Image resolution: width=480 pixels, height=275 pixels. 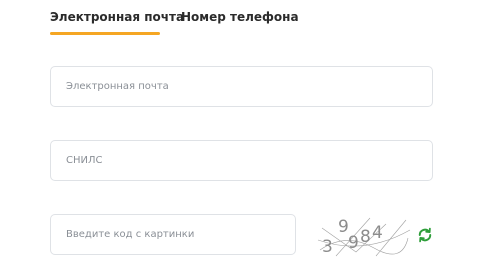 I want to click on captcha-image: 3 9 9 8 4, so click(x=364, y=237).